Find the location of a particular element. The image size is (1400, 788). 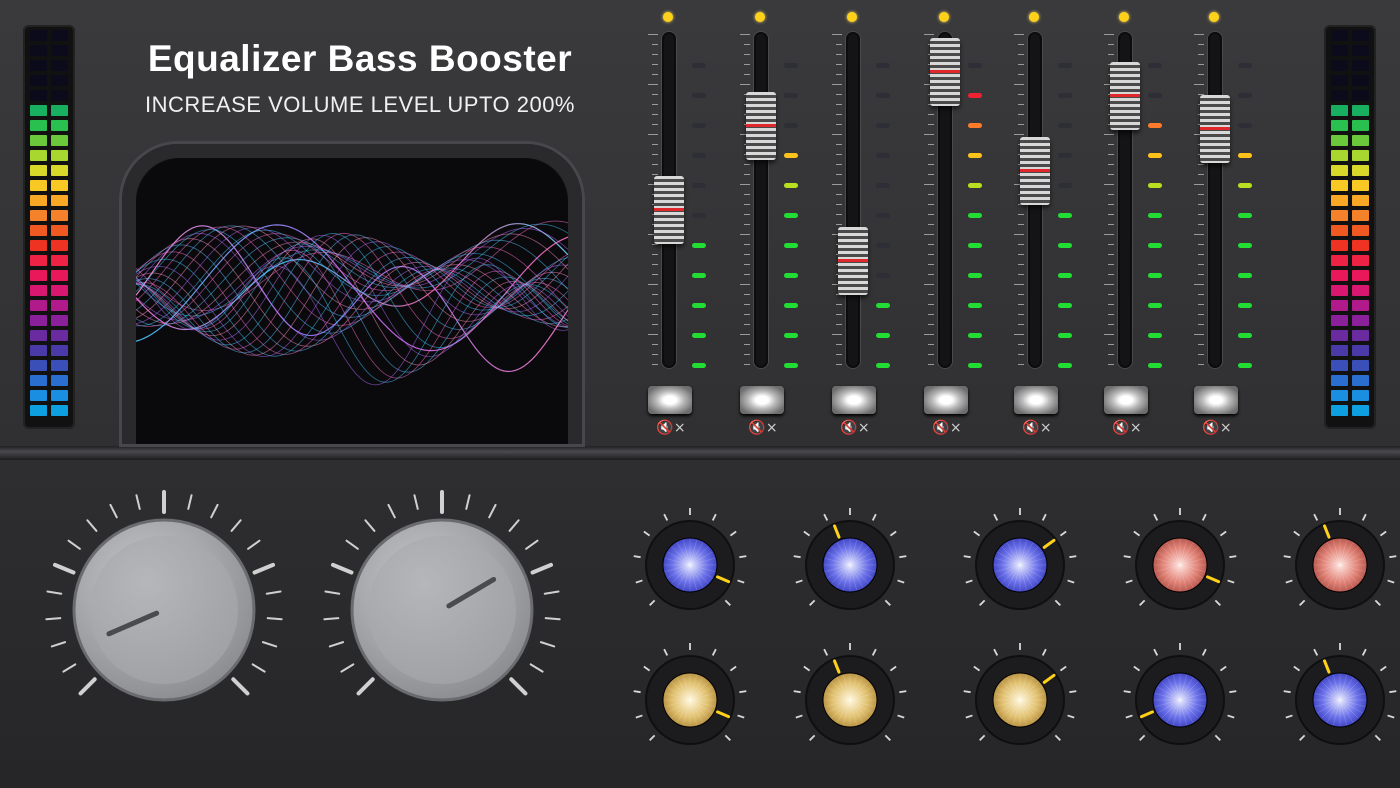

big-knob-bass is located at coordinates (164, 610).